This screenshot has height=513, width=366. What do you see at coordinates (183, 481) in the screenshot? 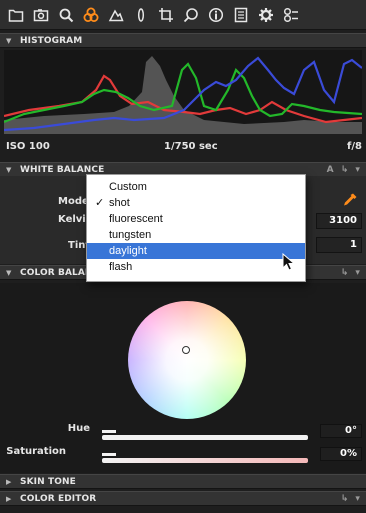
I see `skin-tone-header: ▶ SKIN TONE` at bounding box center [183, 481].